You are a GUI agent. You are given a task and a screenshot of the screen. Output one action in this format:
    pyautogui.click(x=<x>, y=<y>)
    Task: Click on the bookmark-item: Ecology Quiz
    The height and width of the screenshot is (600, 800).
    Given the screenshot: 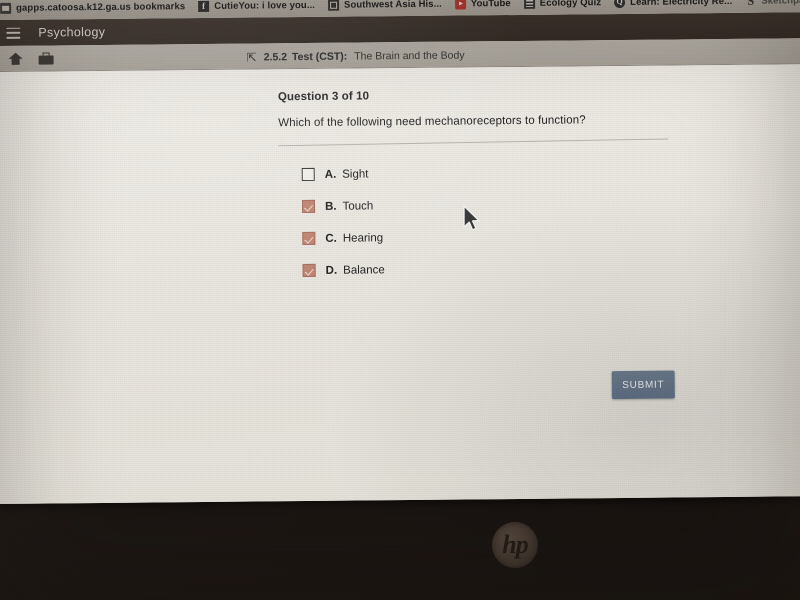 What is the action you would take?
    pyautogui.click(x=562, y=4)
    